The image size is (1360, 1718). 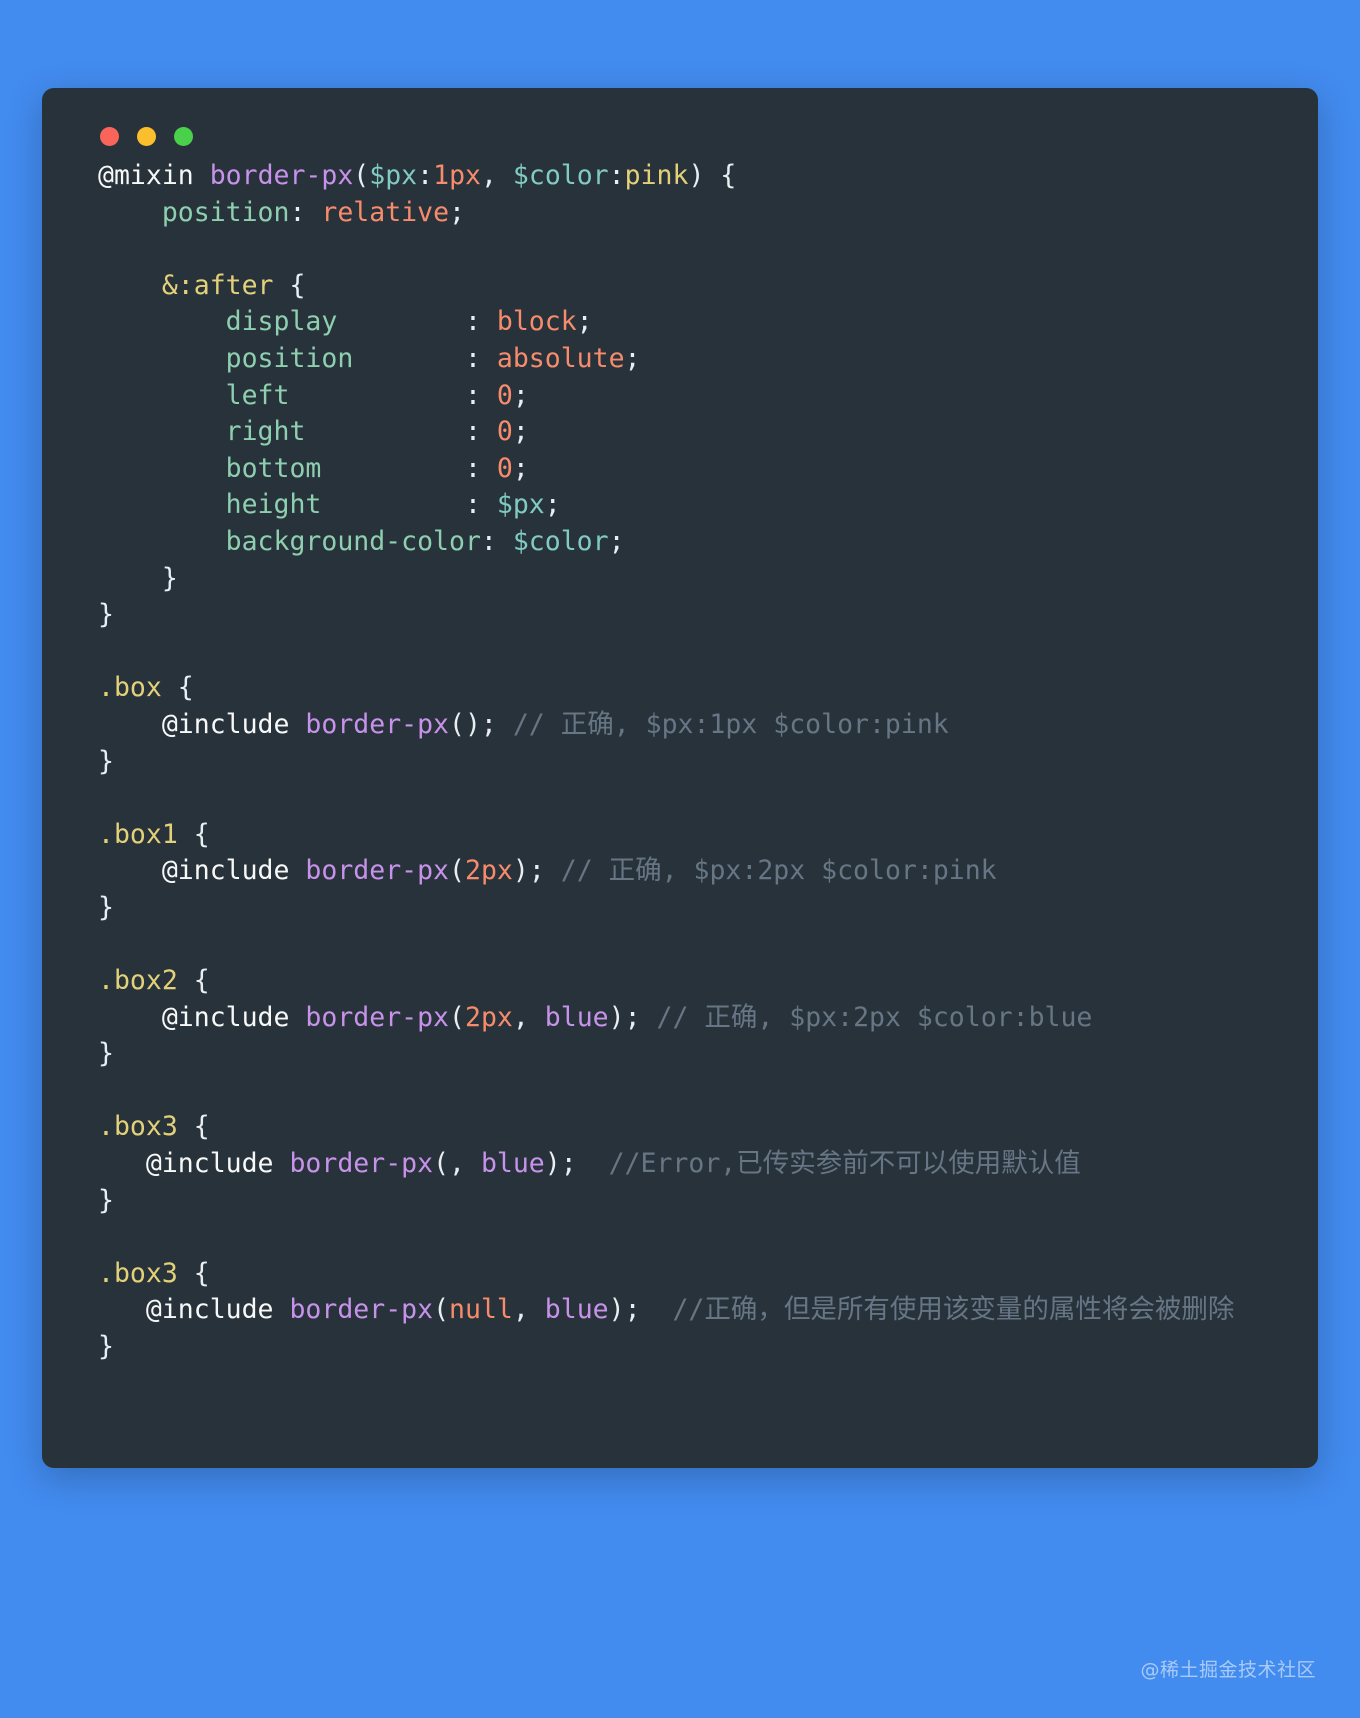 What do you see at coordinates (528, 871) in the screenshot?
I see `token-paren-close-2: );` at bounding box center [528, 871].